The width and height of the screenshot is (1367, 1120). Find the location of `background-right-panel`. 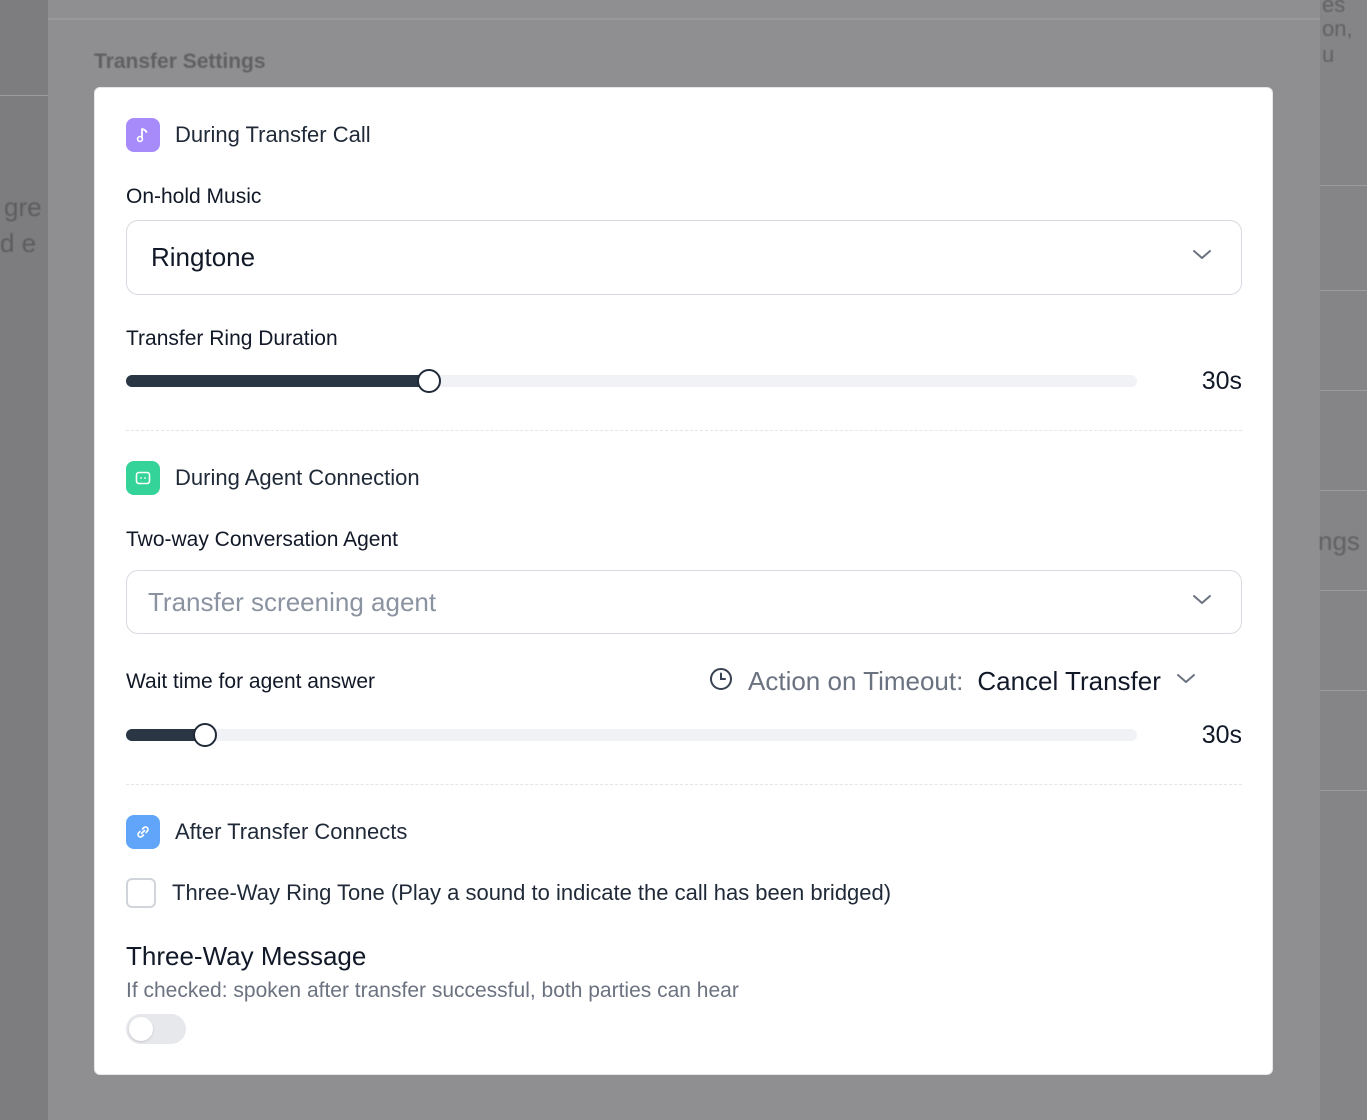

background-right-panel is located at coordinates (1343, 560).